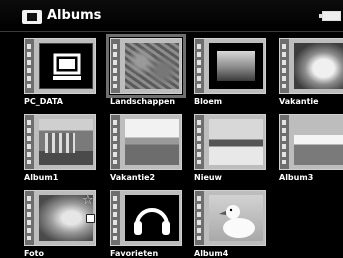 The width and height of the screenshot is (343, 258). What do you see at coordinates (152, 218) in the screenshot?
I see `headphones-icon` at bounding box center [152, 218].